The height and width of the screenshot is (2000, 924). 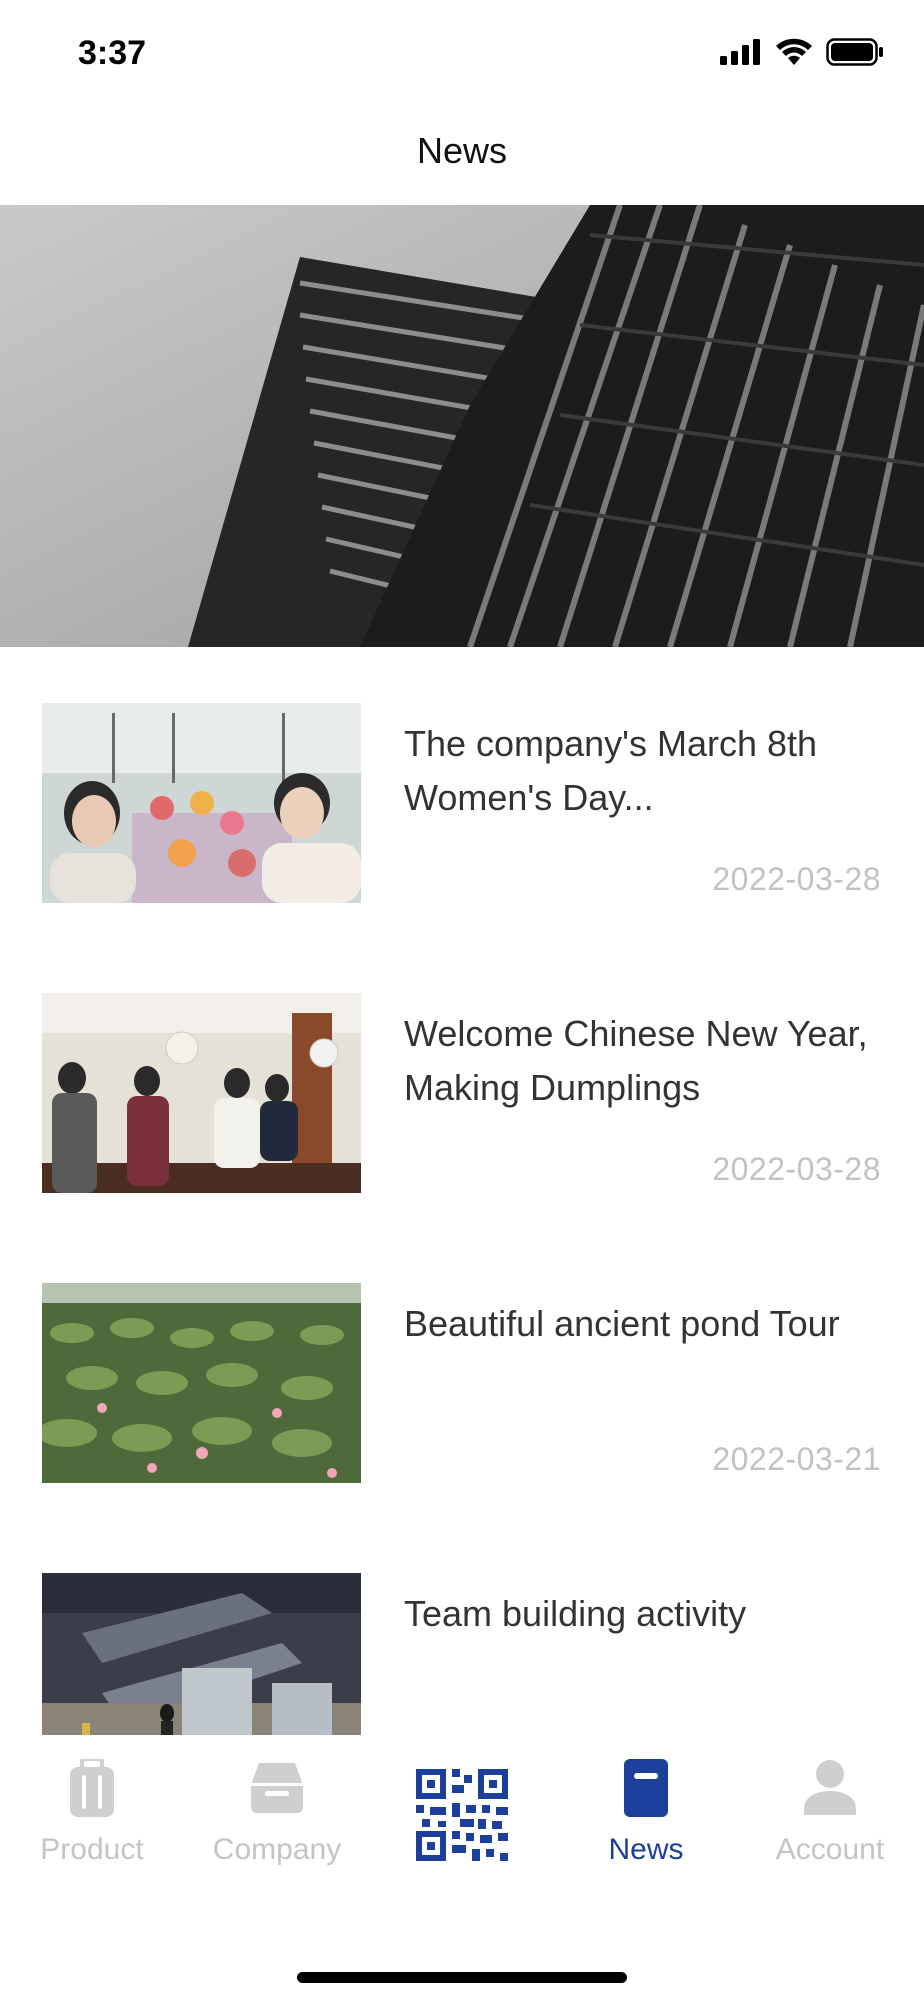 I want to click on person-icon, so click(x=830, y=1787).